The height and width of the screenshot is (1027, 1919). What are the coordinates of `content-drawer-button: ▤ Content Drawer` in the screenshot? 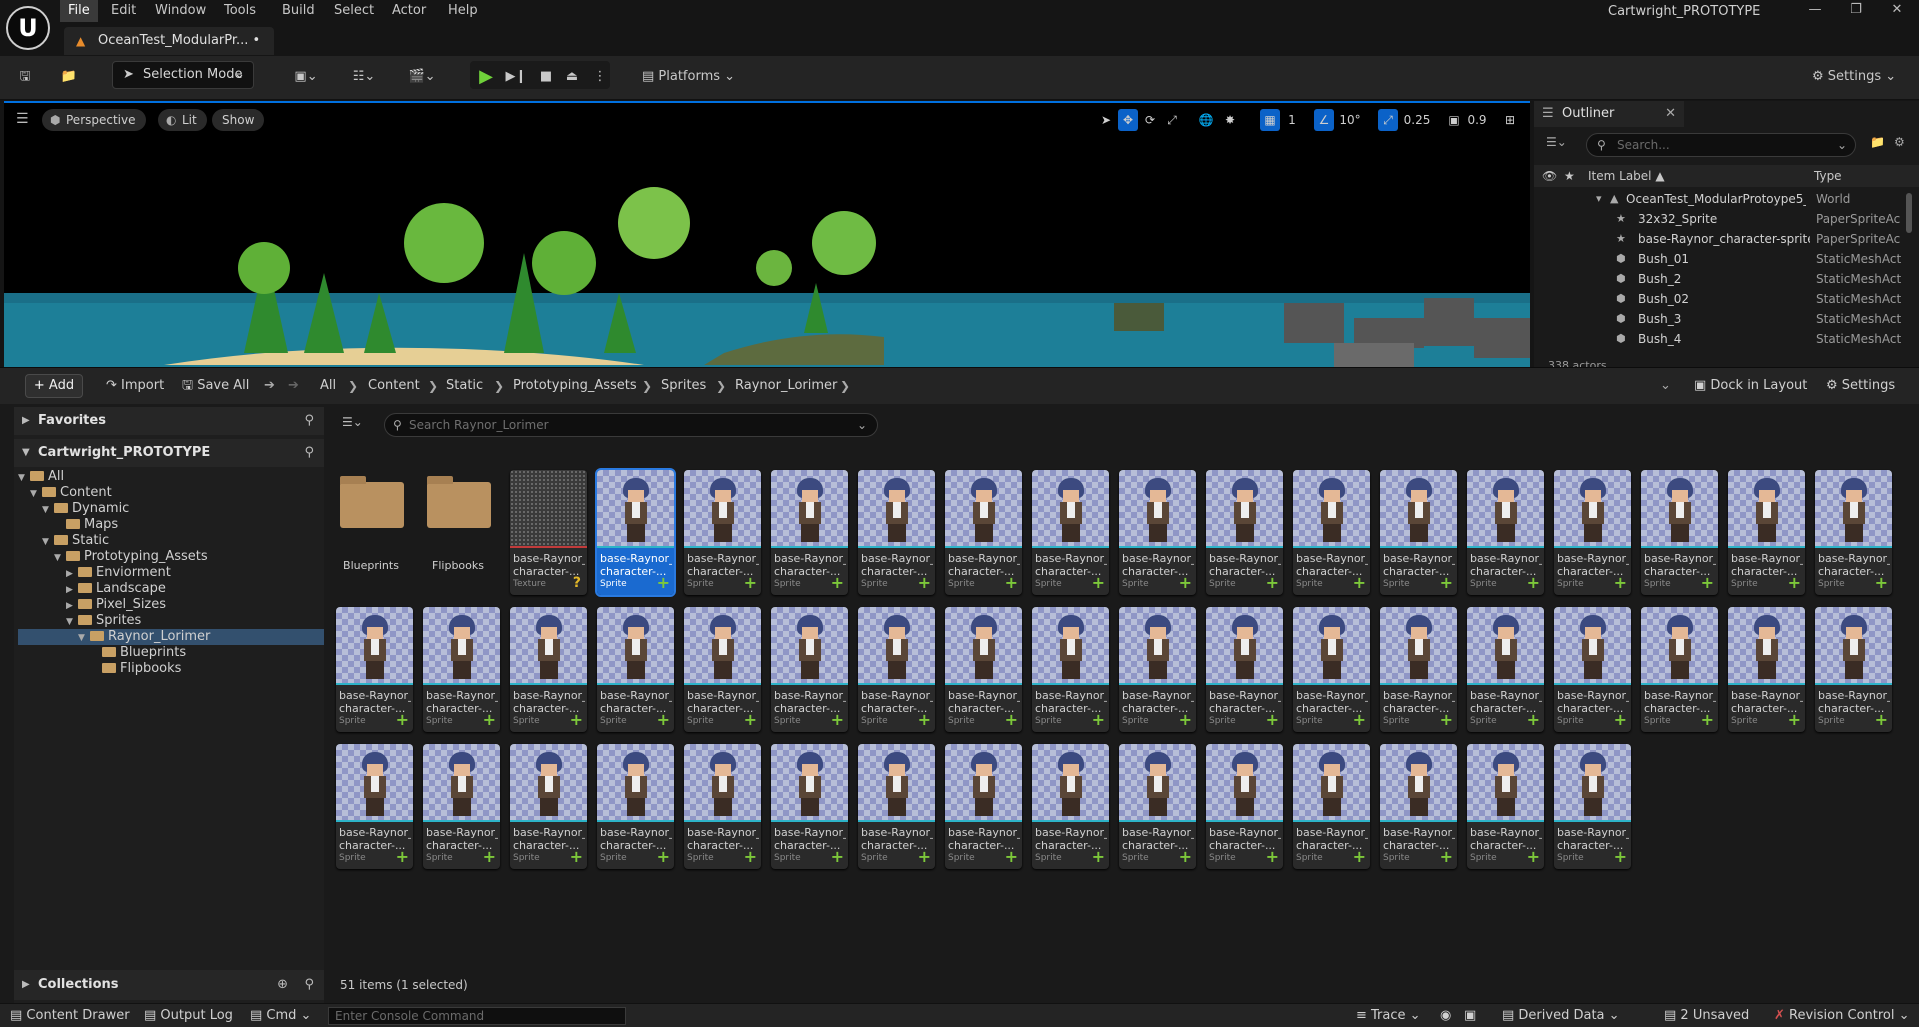 It's located at (70, 1015).